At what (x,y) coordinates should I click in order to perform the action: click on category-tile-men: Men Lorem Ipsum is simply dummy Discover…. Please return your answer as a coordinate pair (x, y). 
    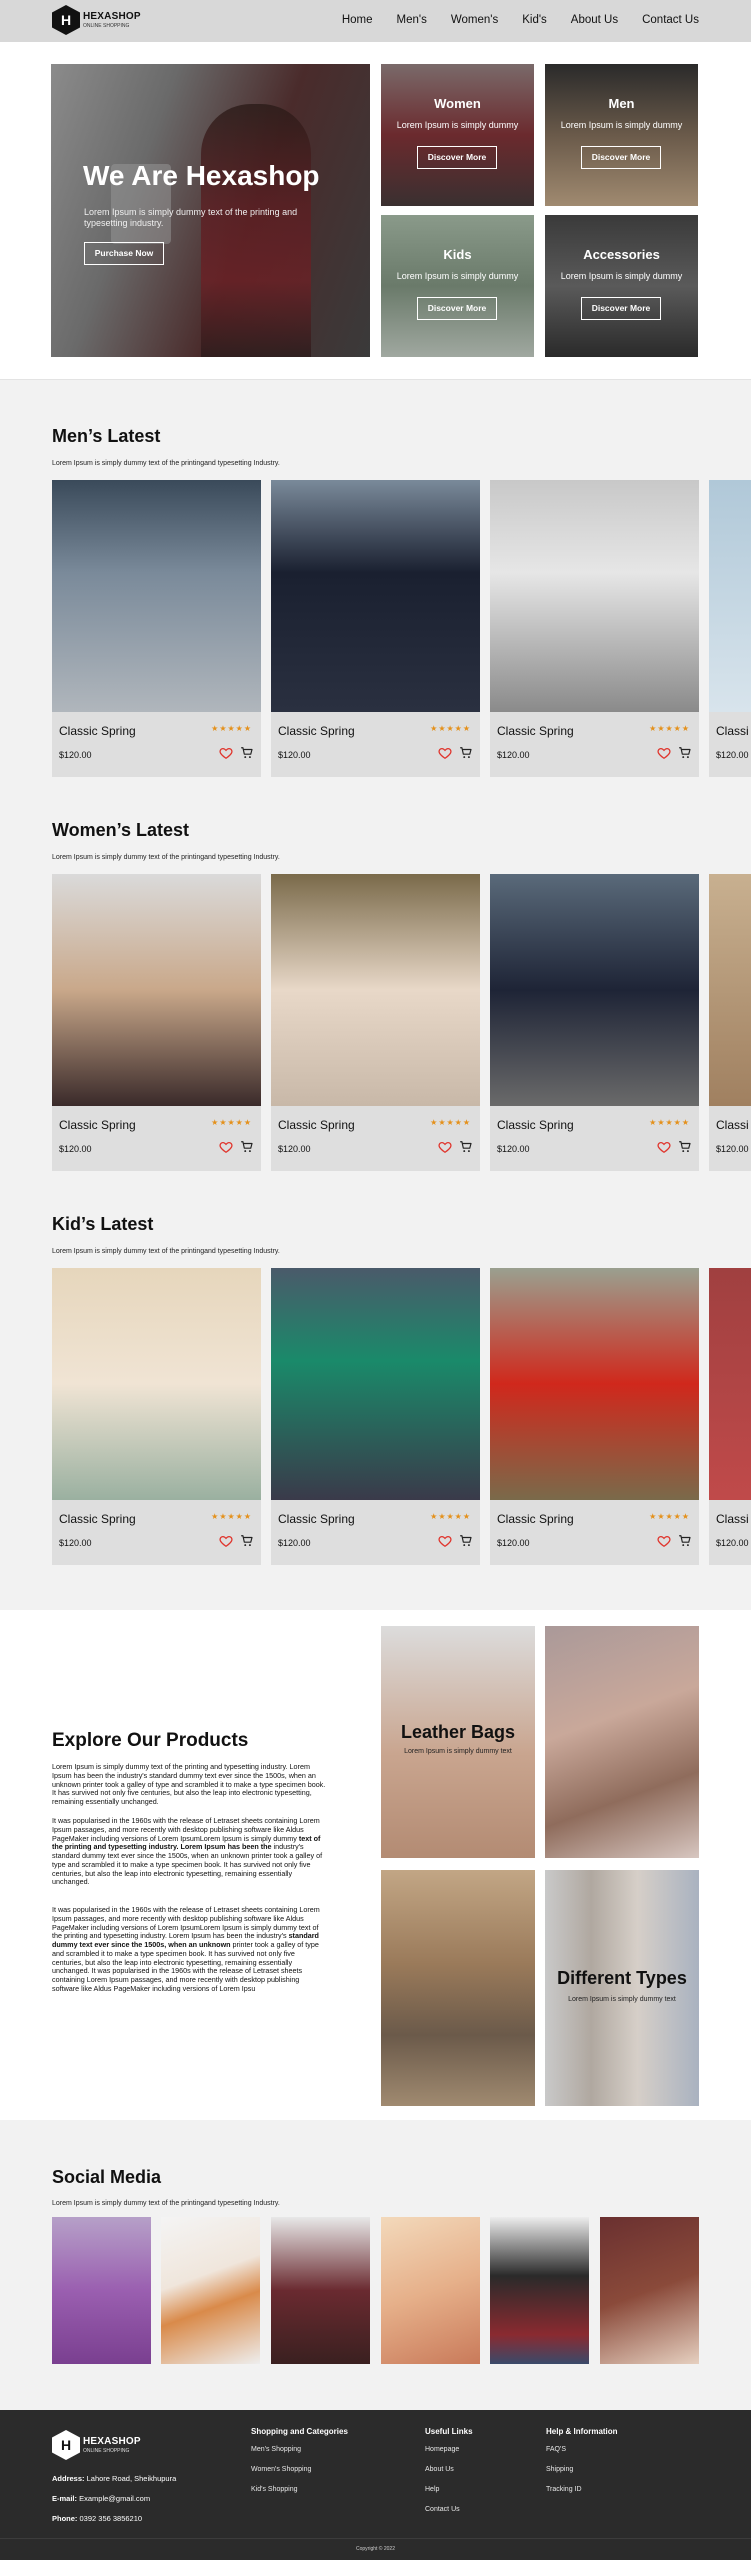
    Looking at the image, I should click on (621, 135).